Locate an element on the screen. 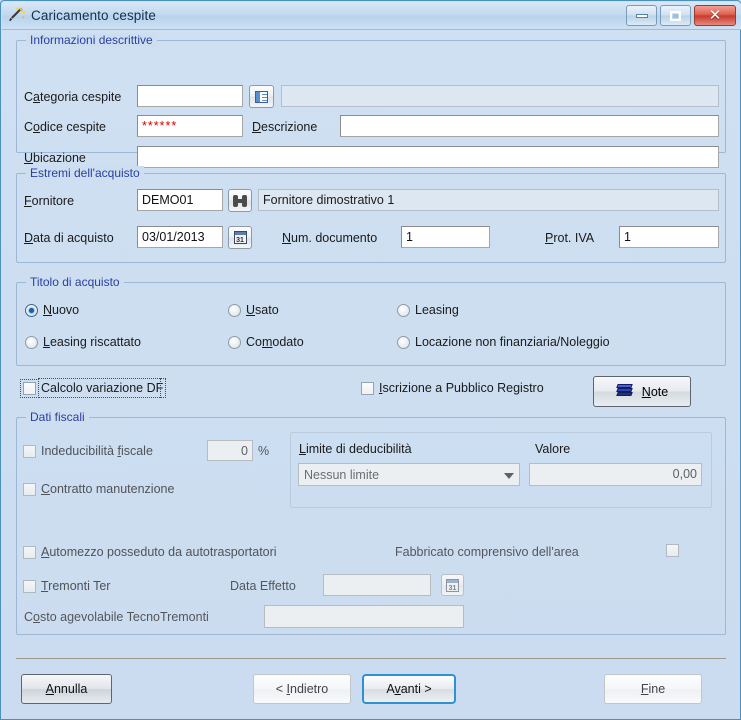  fornitore-search-button is located at coordinates (240, 200).